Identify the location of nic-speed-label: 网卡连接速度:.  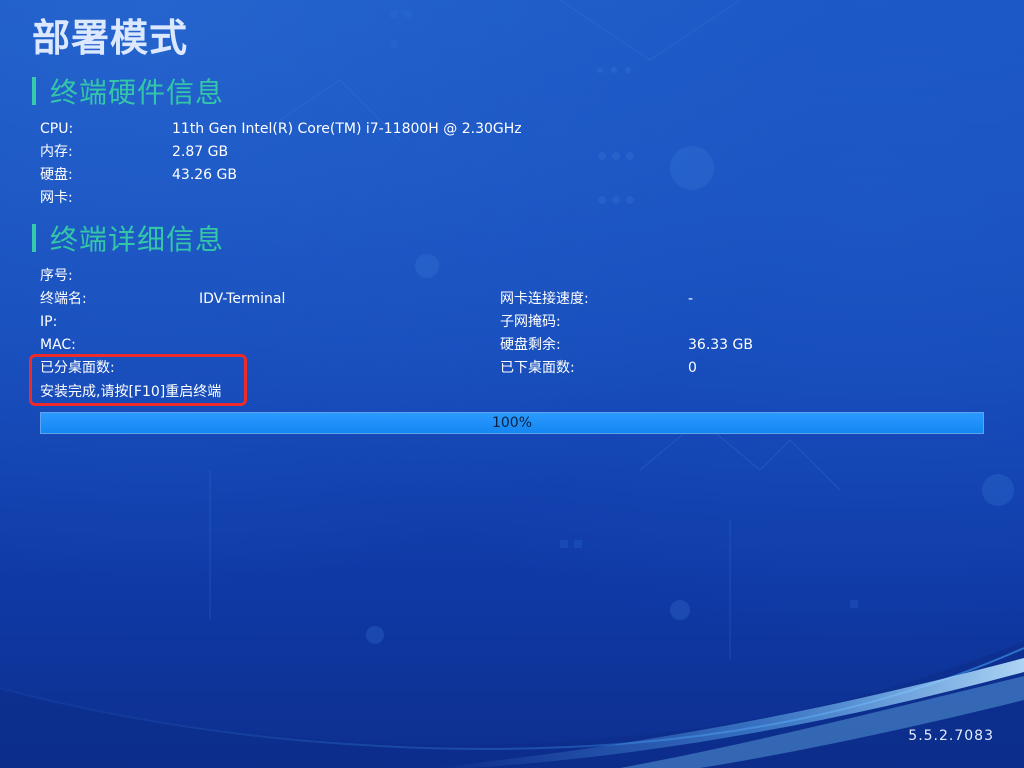
(544, 299).